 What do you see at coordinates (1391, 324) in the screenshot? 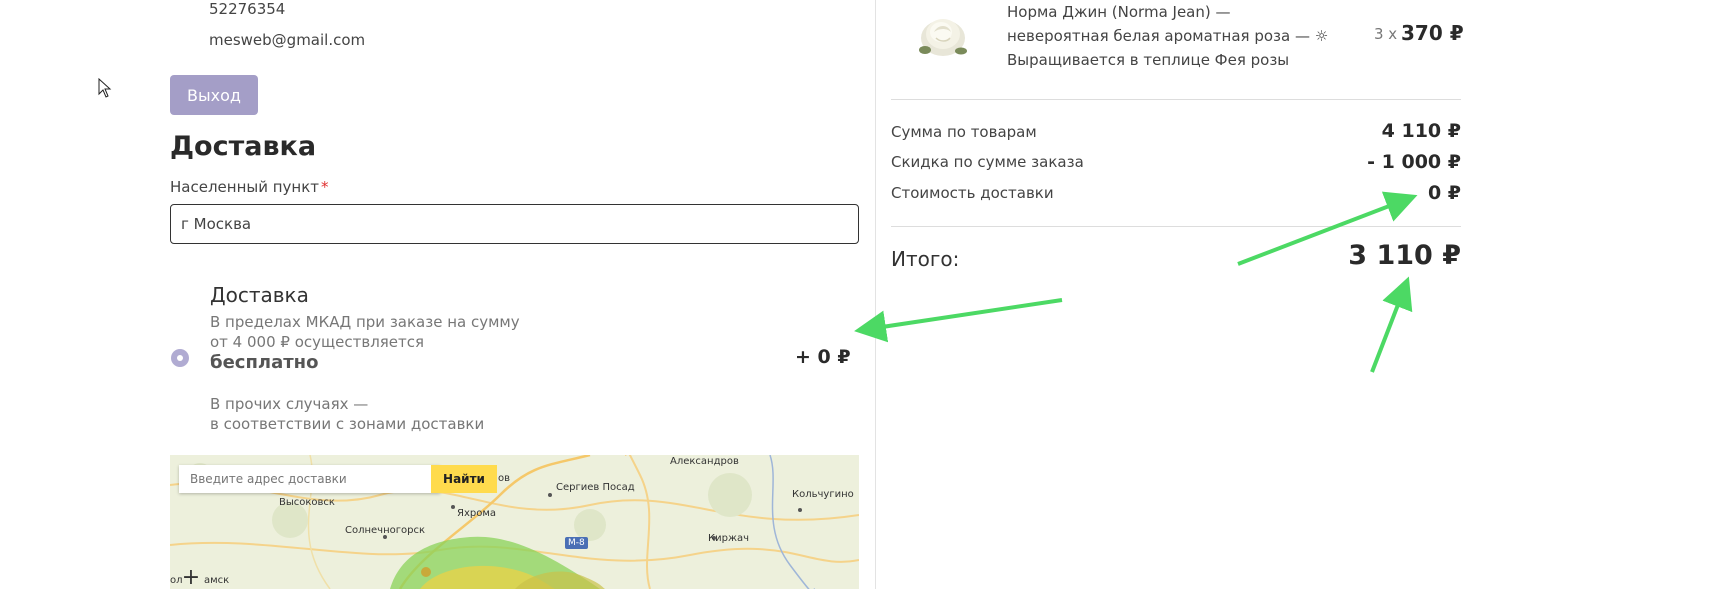
I see `arrow-to-total` at bounding box center [1391, 324].